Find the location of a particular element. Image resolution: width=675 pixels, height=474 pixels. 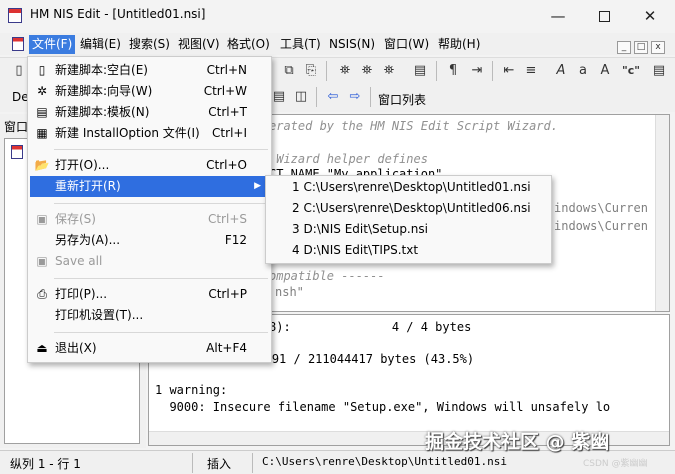

menu-item-label: 新建脚本:模板(N) is located at coordinates (102, 112).